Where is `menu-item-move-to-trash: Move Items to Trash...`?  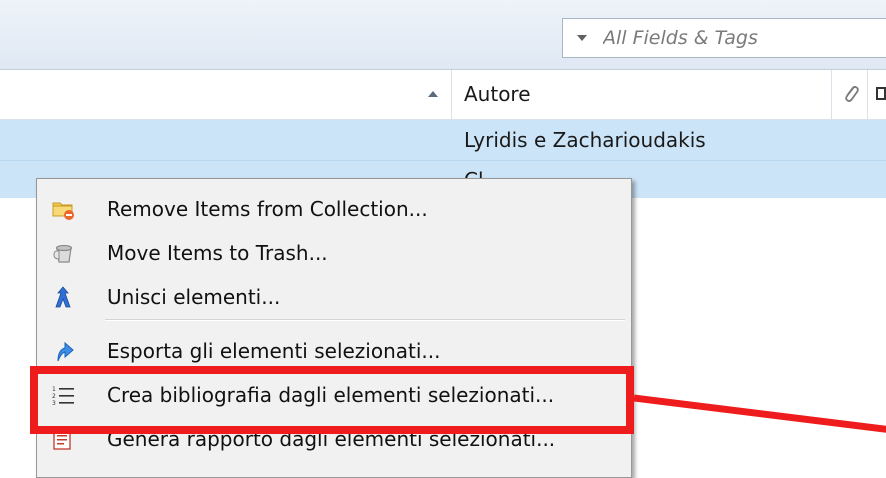 menu-item-move-to-trash: Move Items to Trash... is located at coordinates (334, 253).